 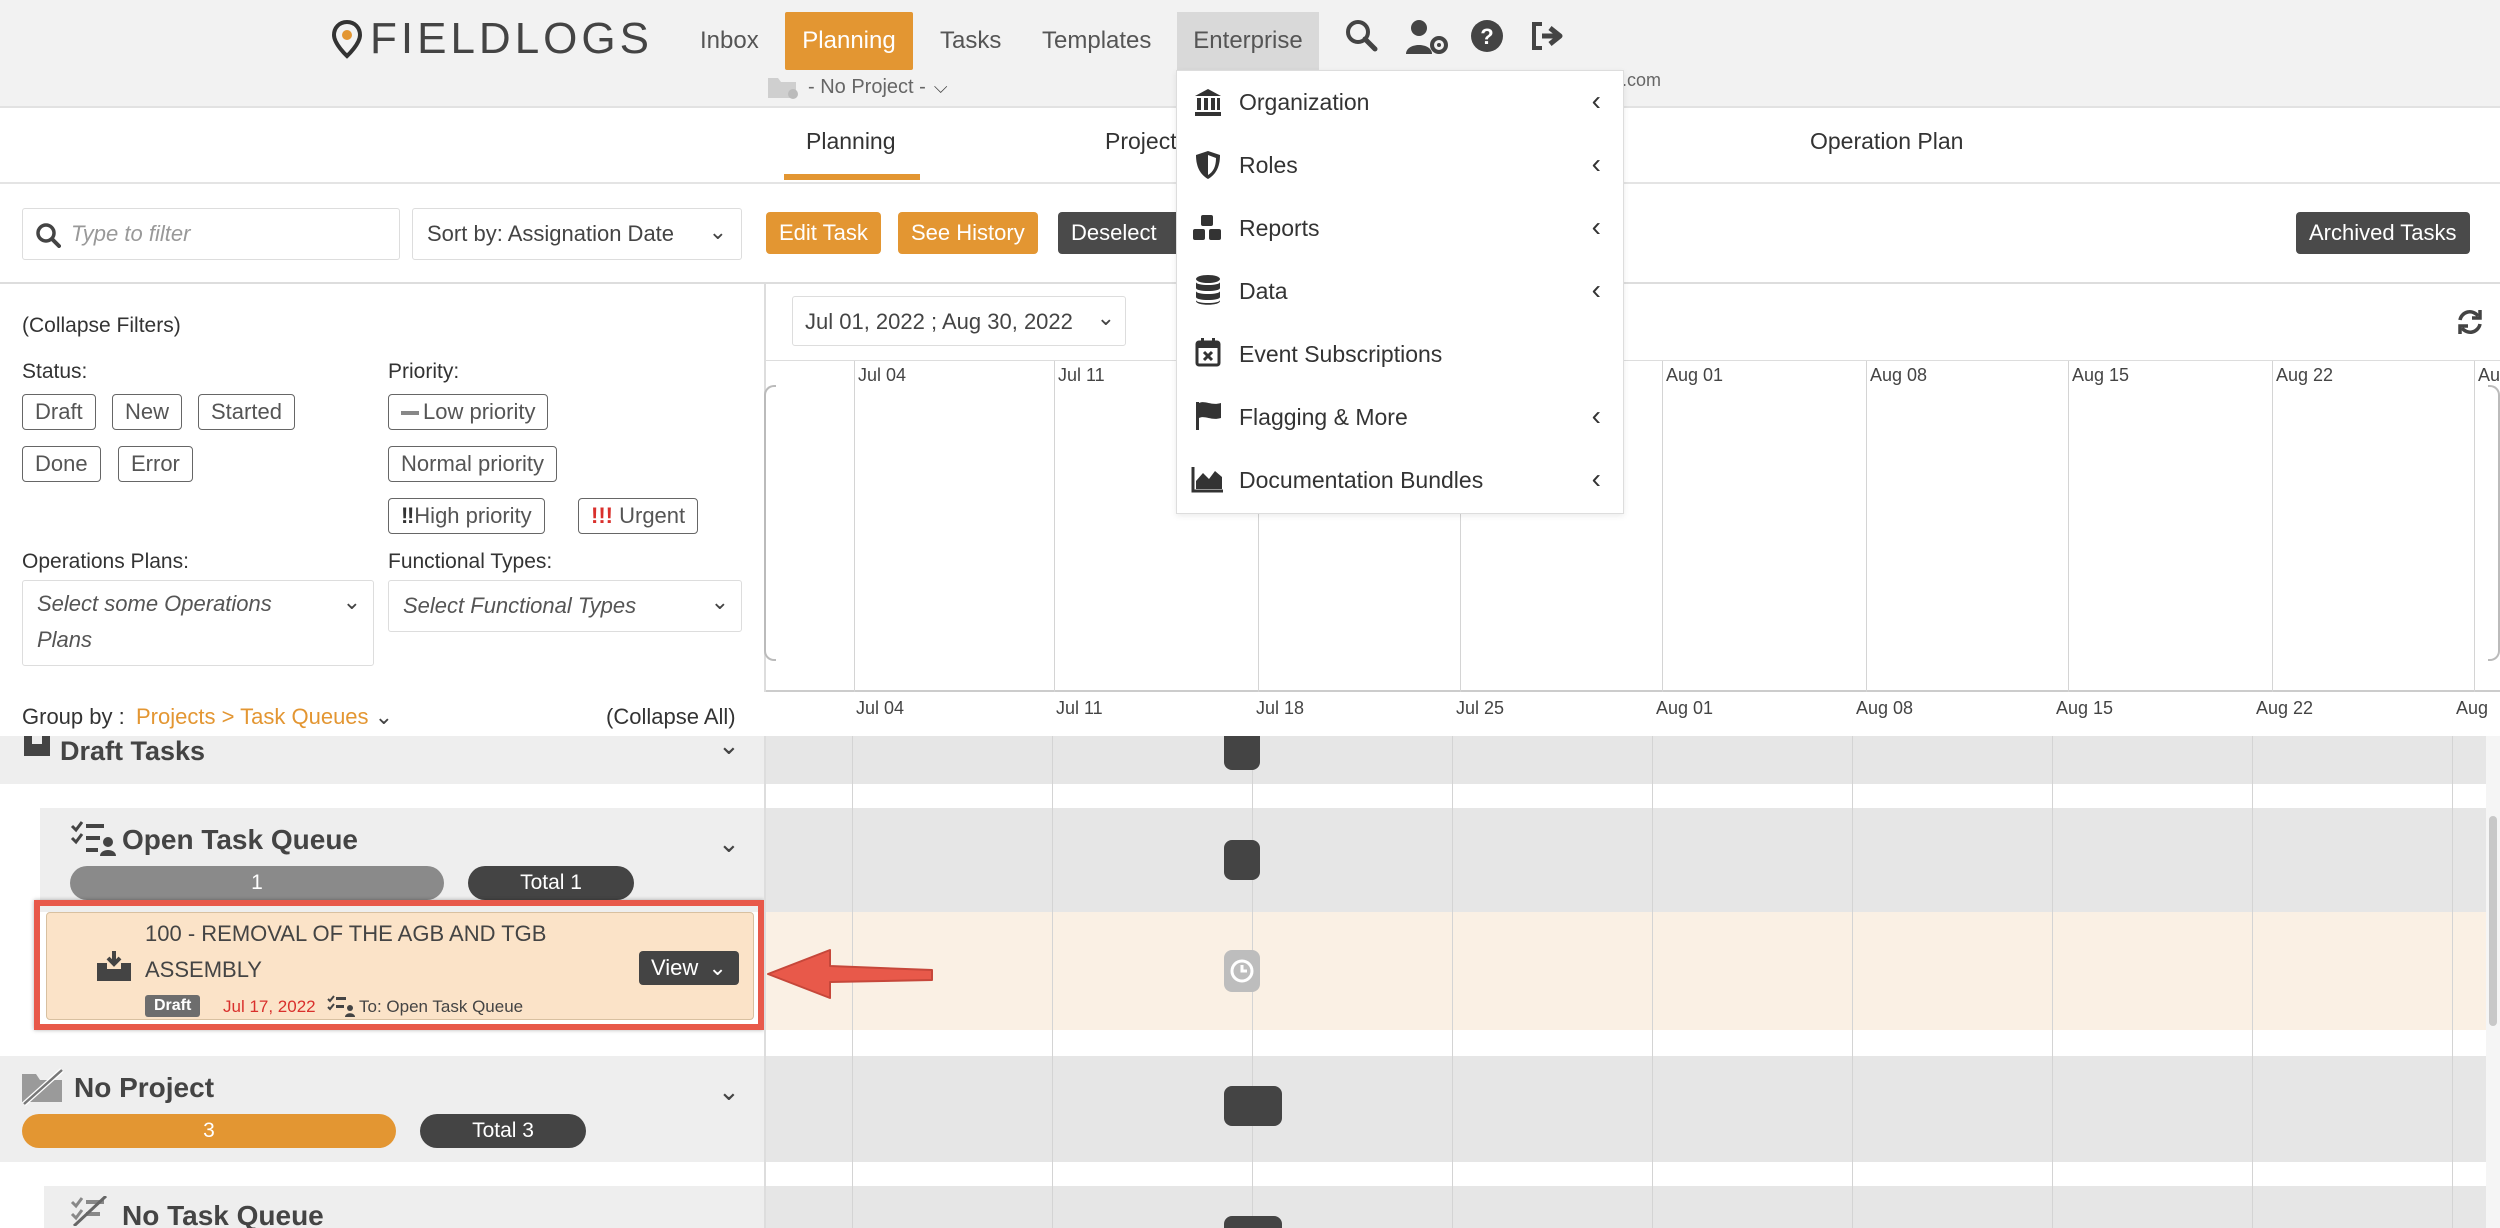 I want to click on logo: FIELDLOGS, so click(x=491, y=39).